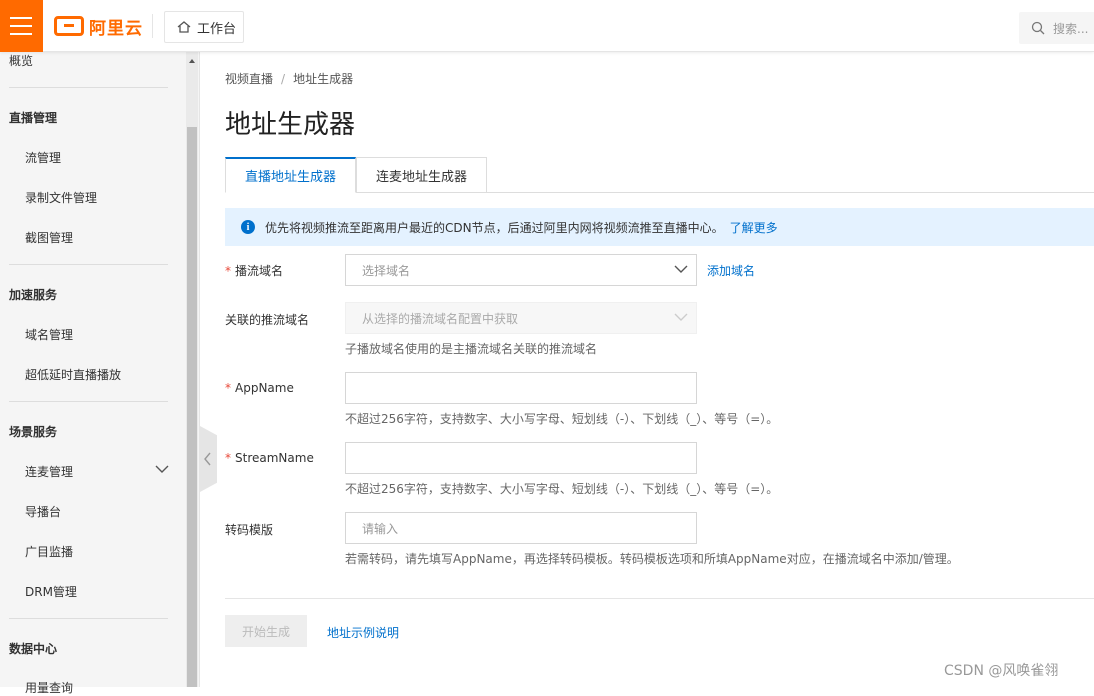  What do you see at coordinates (61, 197) in the screenshot?
I see `sidebar-item-recording-files: 录制文件管理` at bounding box center [61, 197].